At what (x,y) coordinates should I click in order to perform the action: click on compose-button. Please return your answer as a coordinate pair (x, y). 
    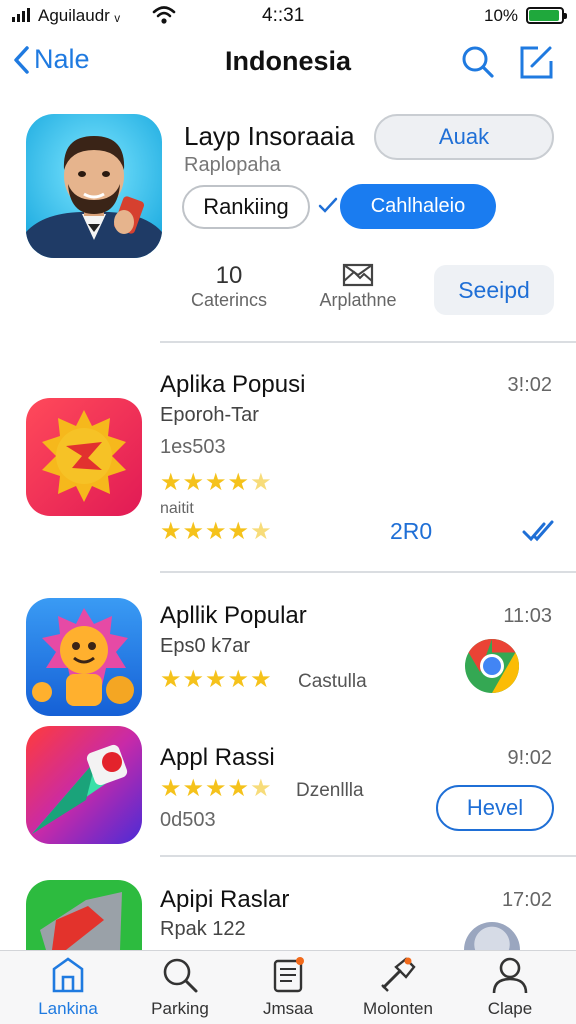
    Looking at the image, I should click on (537, 64).